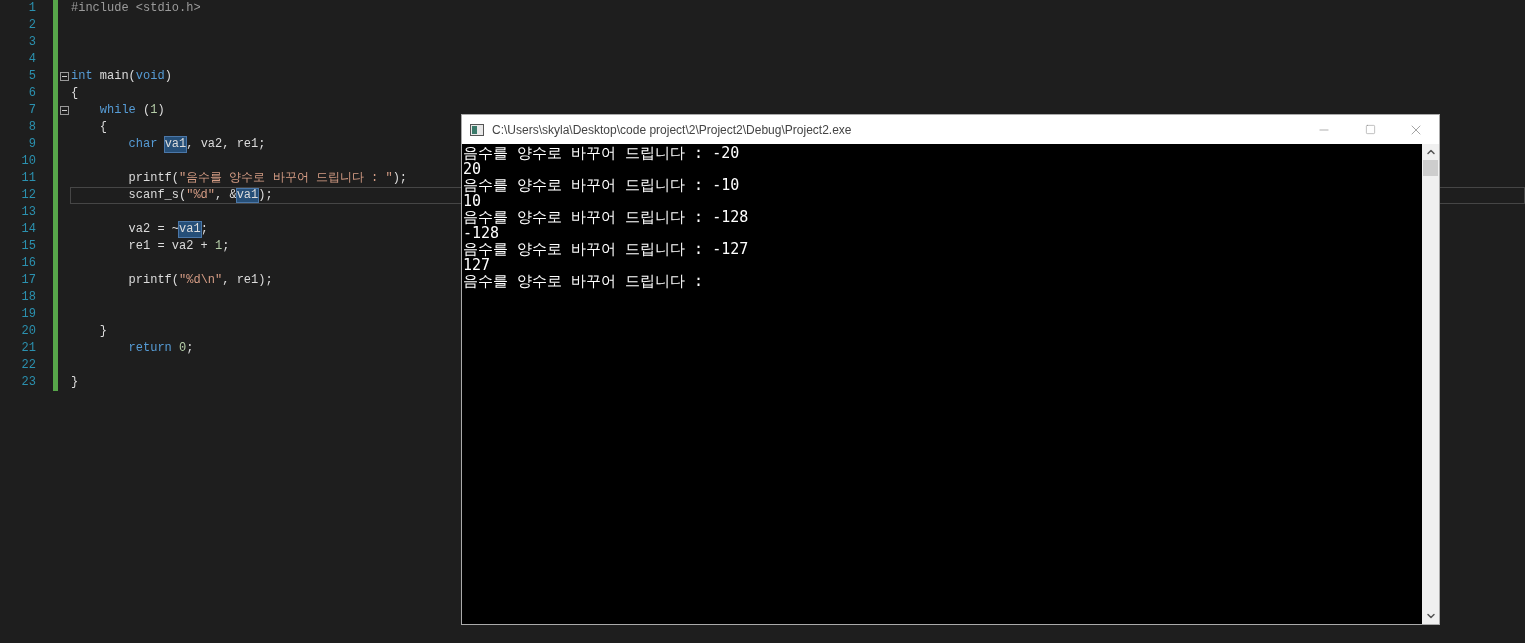 This screenshot has height=643, width=1525. What do you see at coordinates (168, 246) in the screenshot?
I see `code-token: re1 = va2 +` at bounding box center [168, 246].